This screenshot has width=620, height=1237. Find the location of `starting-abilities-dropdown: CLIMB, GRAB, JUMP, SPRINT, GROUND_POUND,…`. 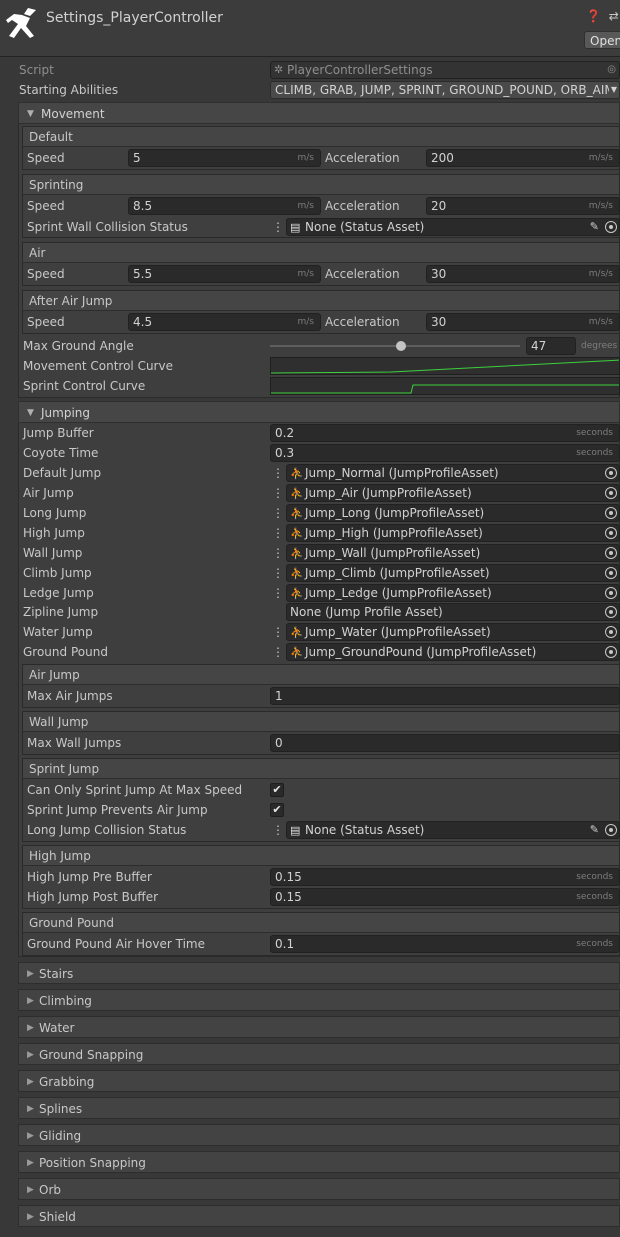

starting-abilities-dropdown: CLIMB, GRAB, JUMP, SPRINT, GROUND_POUND,… is located at coordinates (445, 90).